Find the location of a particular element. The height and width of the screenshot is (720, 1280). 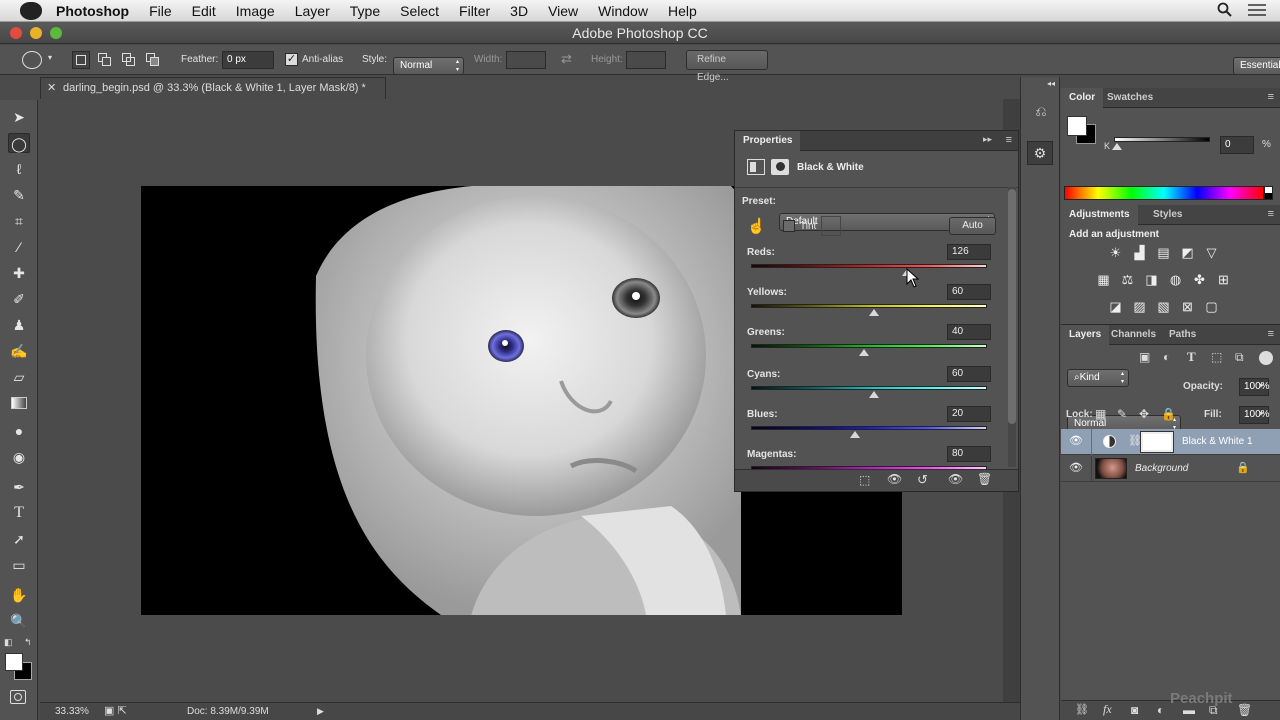

lock-position-icon: ✥ is located at coordinates (1144, 414).